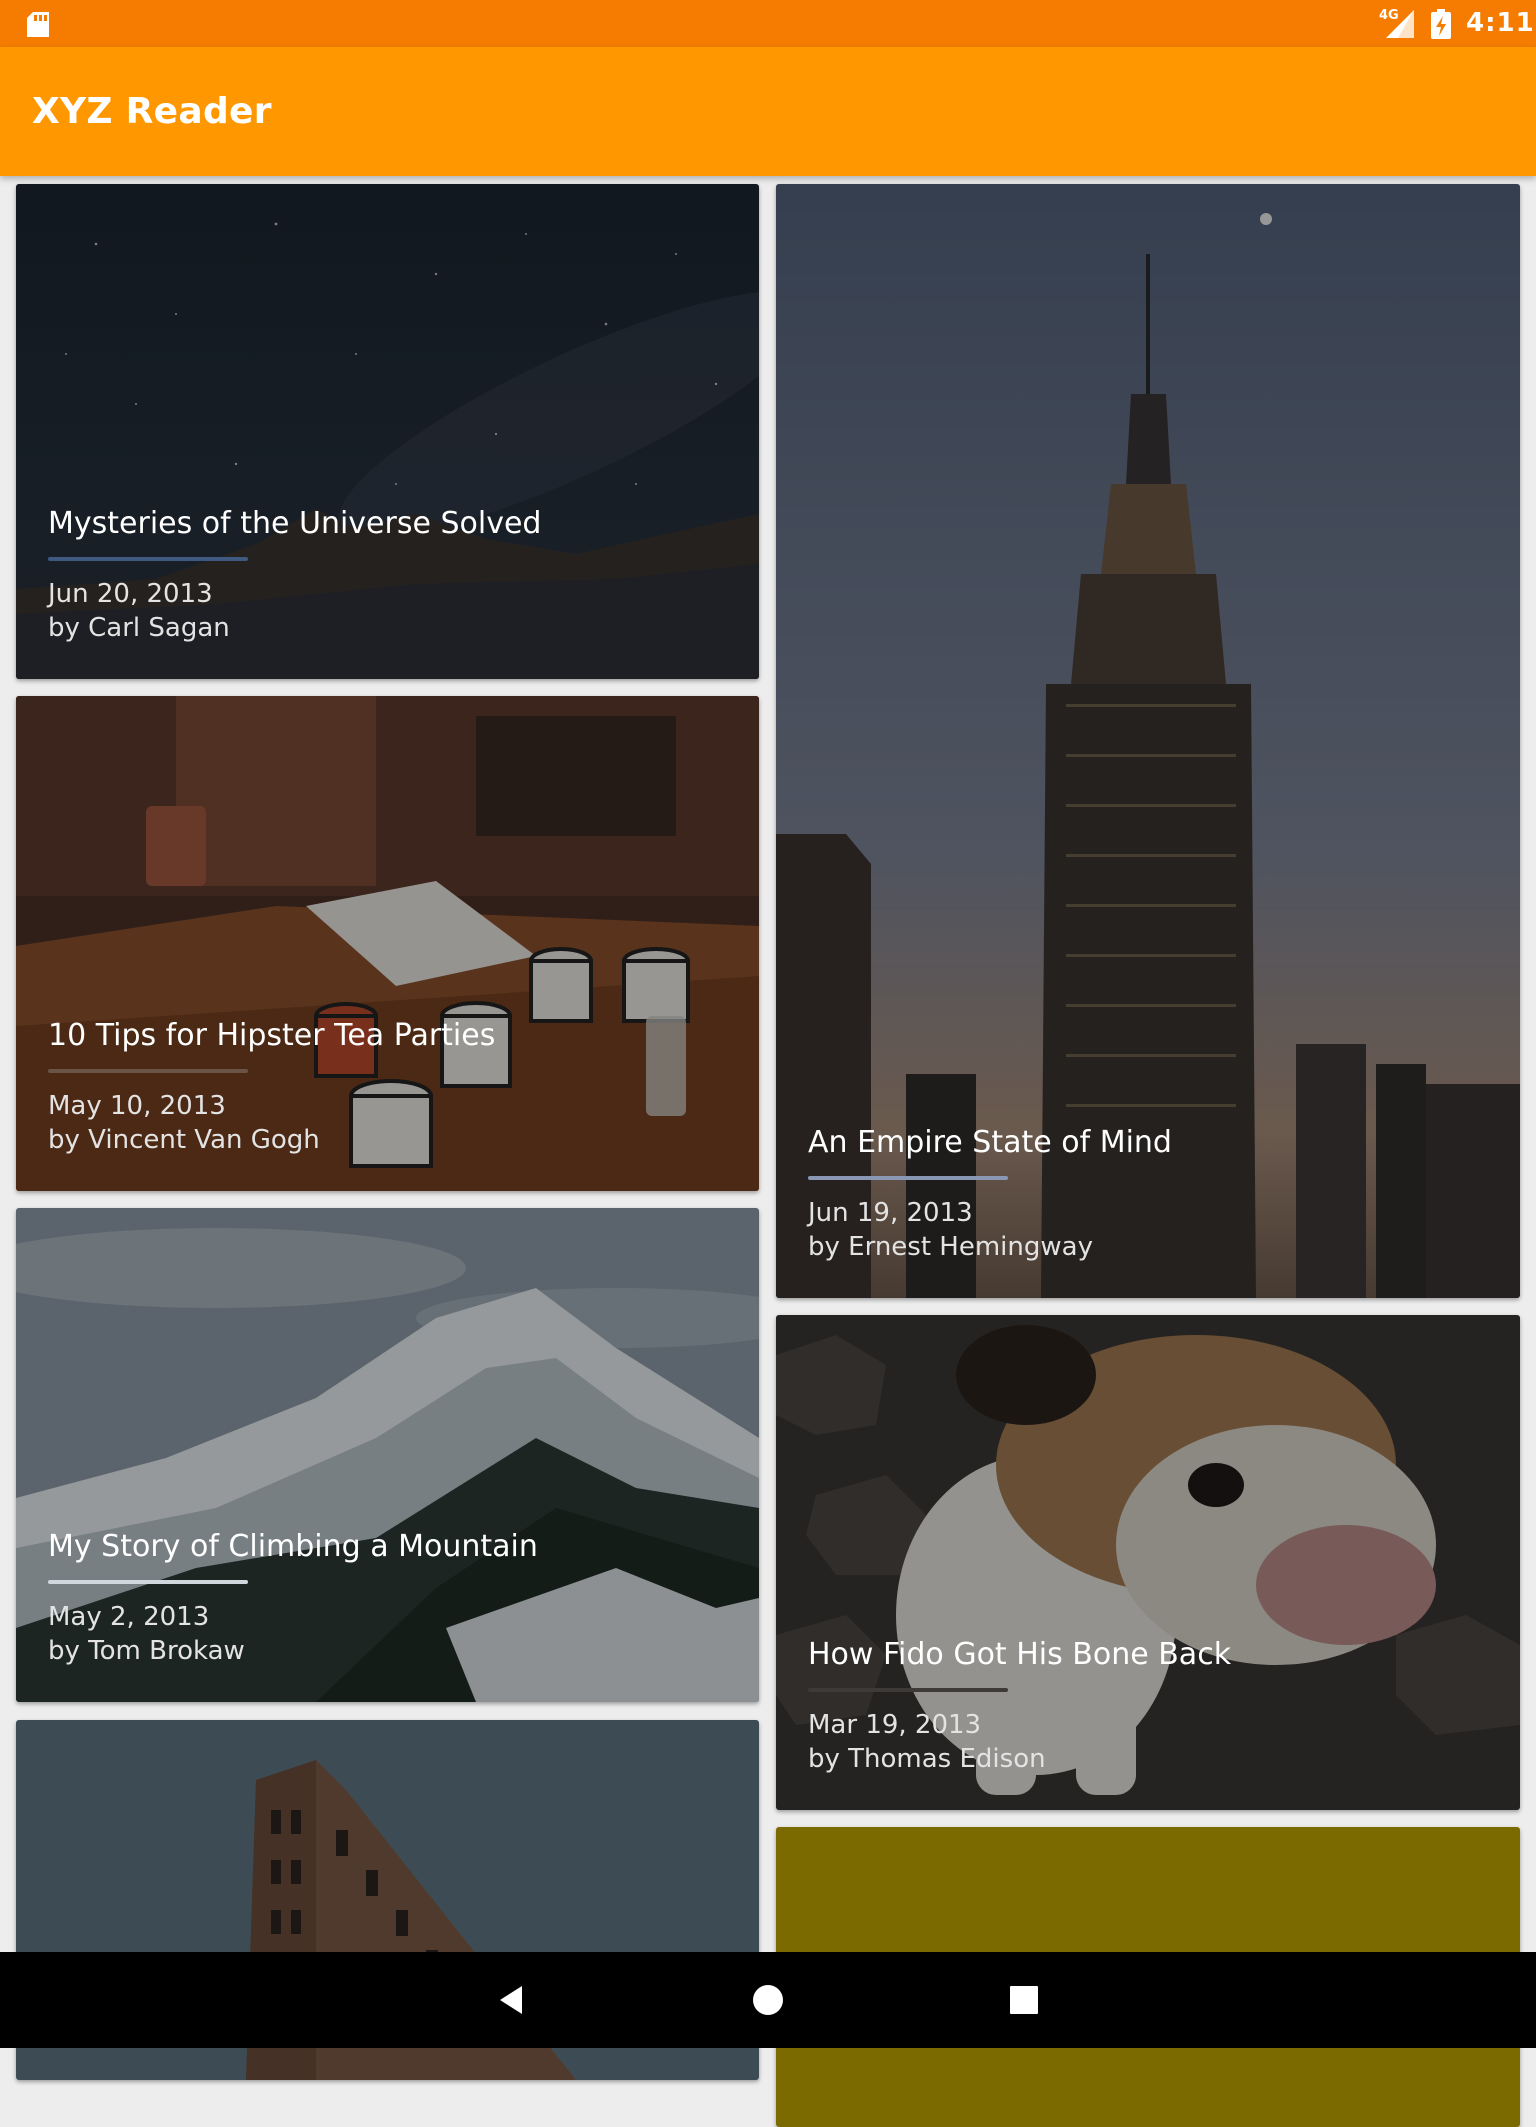  Describe the element at coordinates (139, 628) in the screenshot. I see `article-author: by Carl Sagan` at that location.